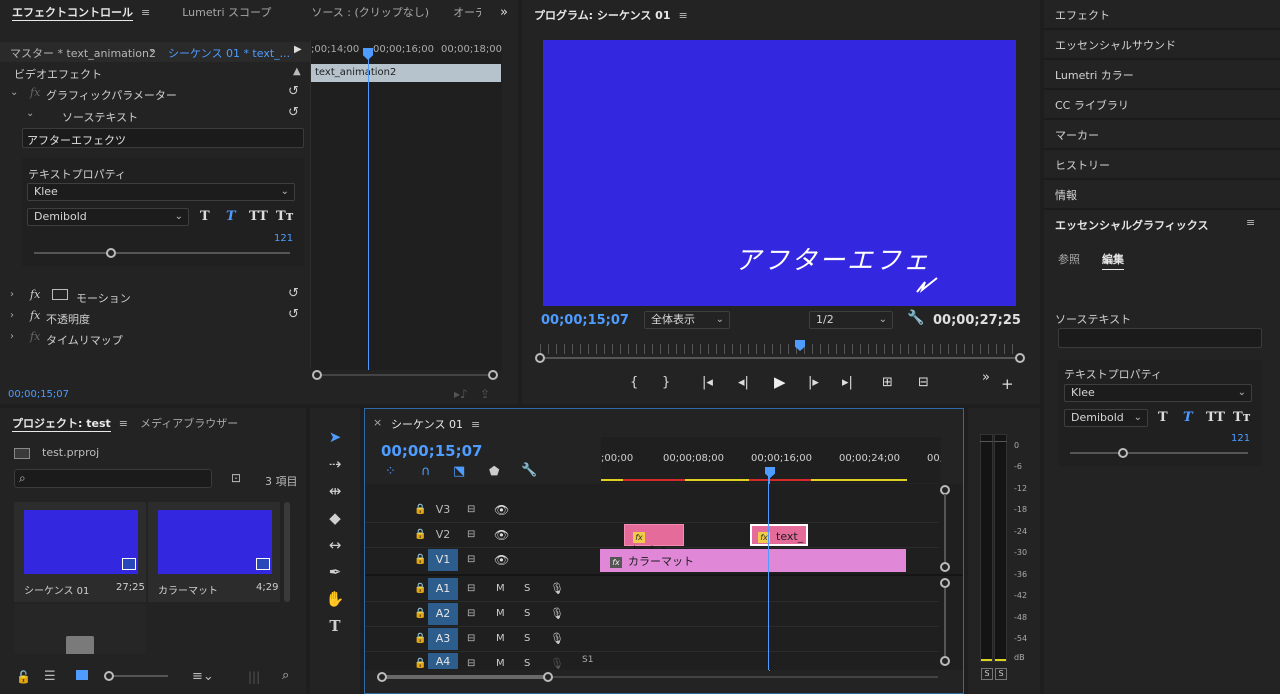 This screenshot has height=694, width=1280. I want to click on zoom-slider-track, so click(138, 676).